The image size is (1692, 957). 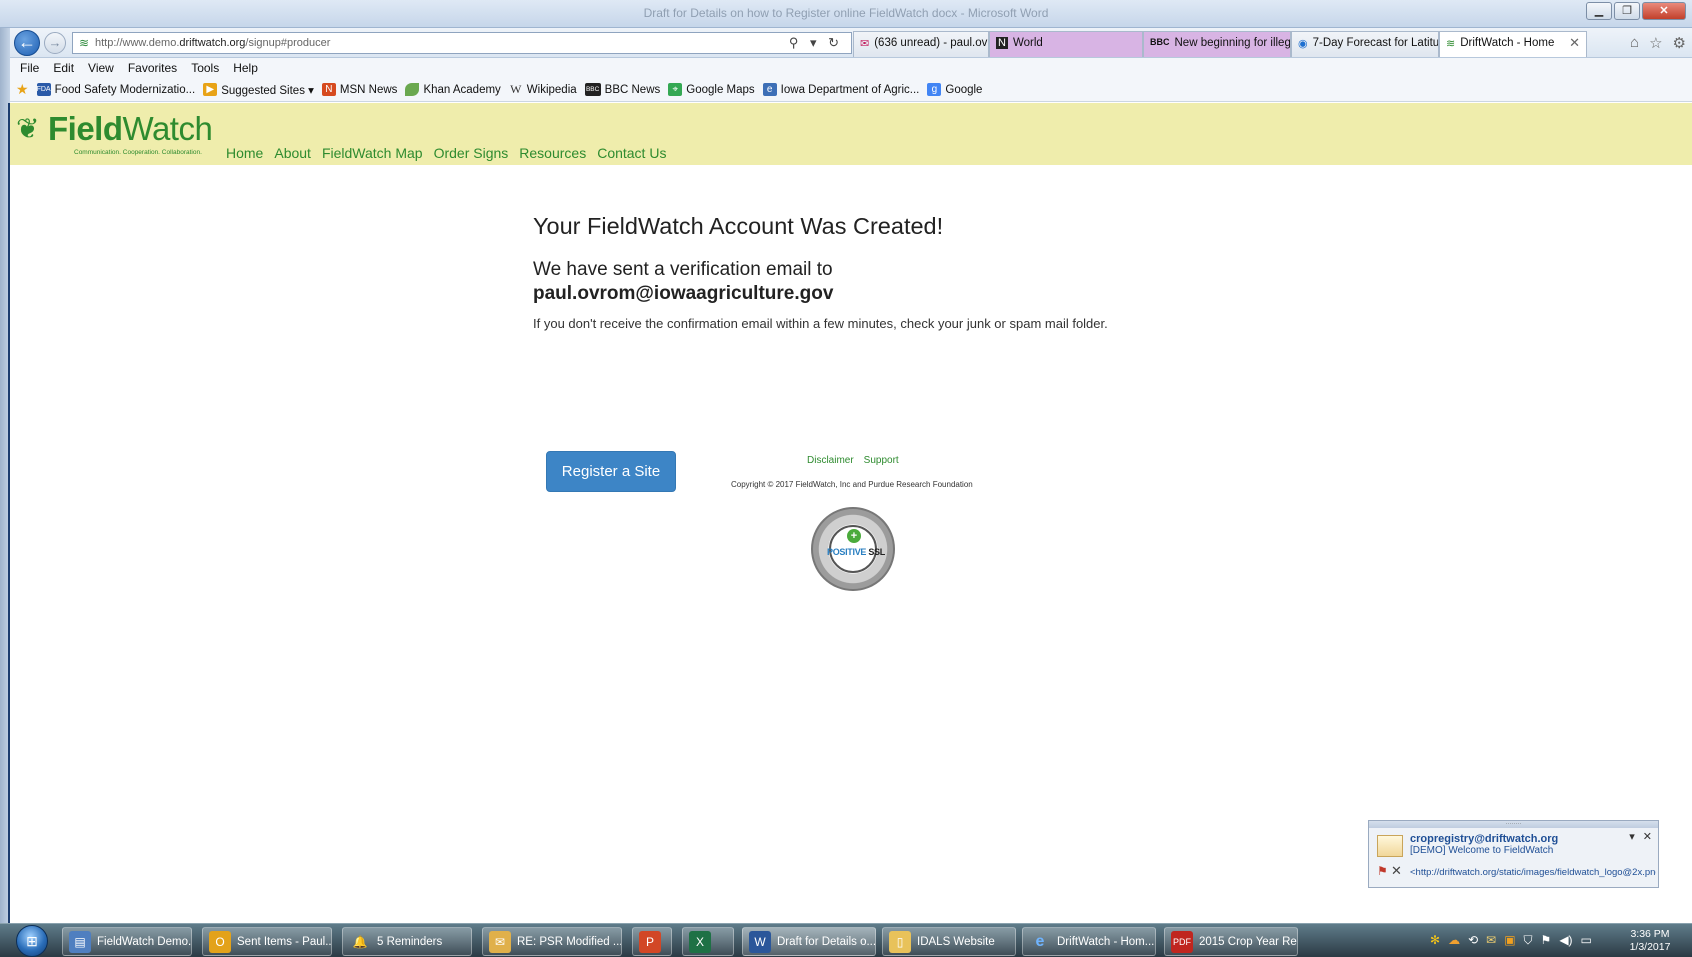 I want to click on register-site-button: Register a Site, so click(x=611, y=471).